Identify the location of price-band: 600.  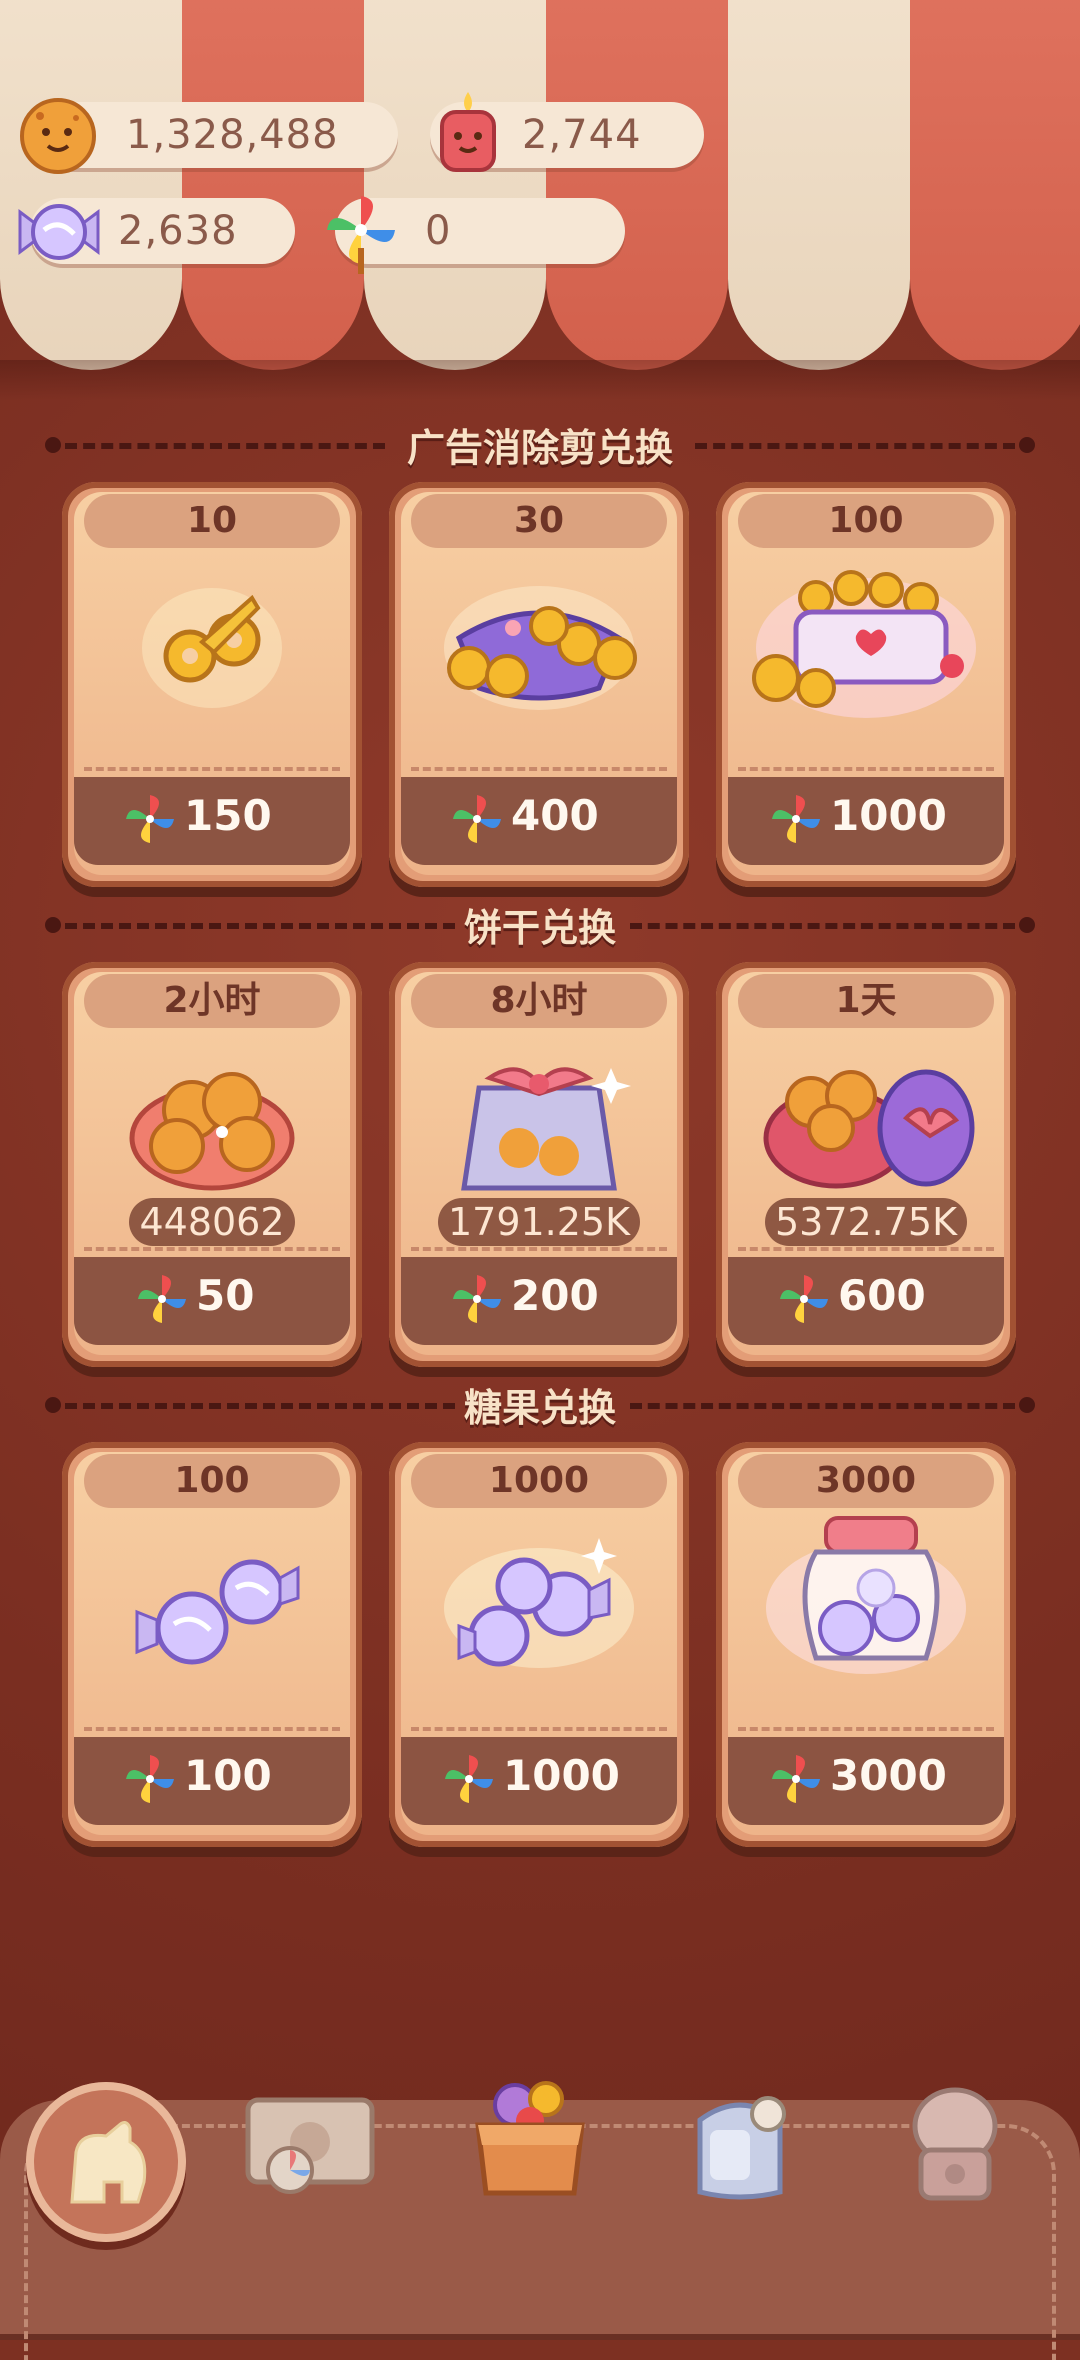
(866, 1301).